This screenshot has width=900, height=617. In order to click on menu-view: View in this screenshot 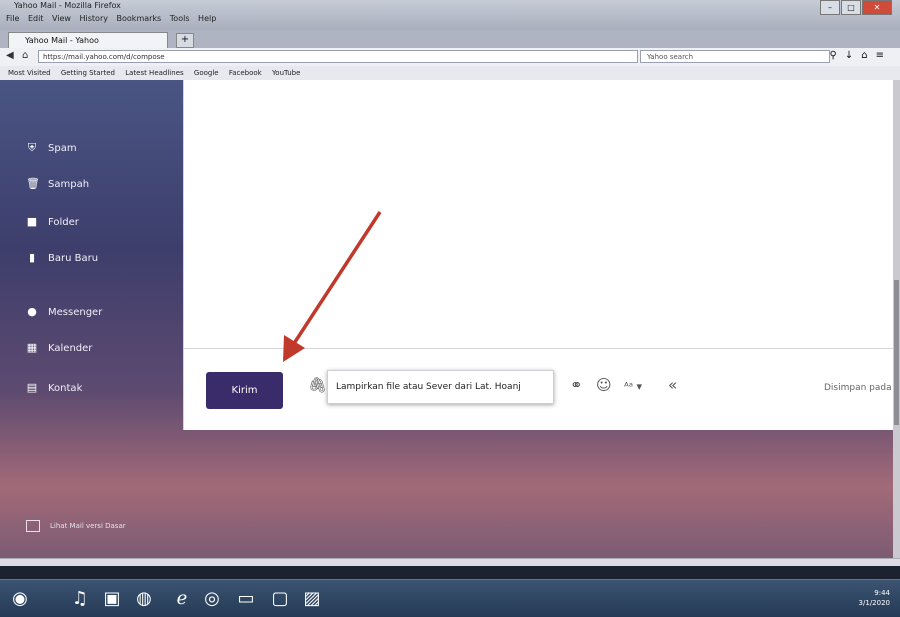, I will do `click(61, 18)`.